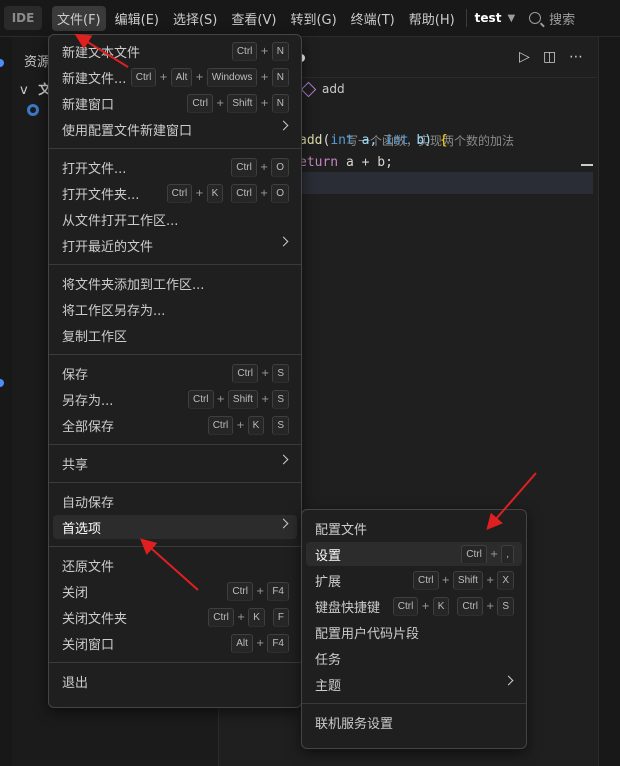 The height and width of the screenshot is (766, 620). I want to click on menu-item-user-snippets: 配置用户代码片段, so click(414, 632).